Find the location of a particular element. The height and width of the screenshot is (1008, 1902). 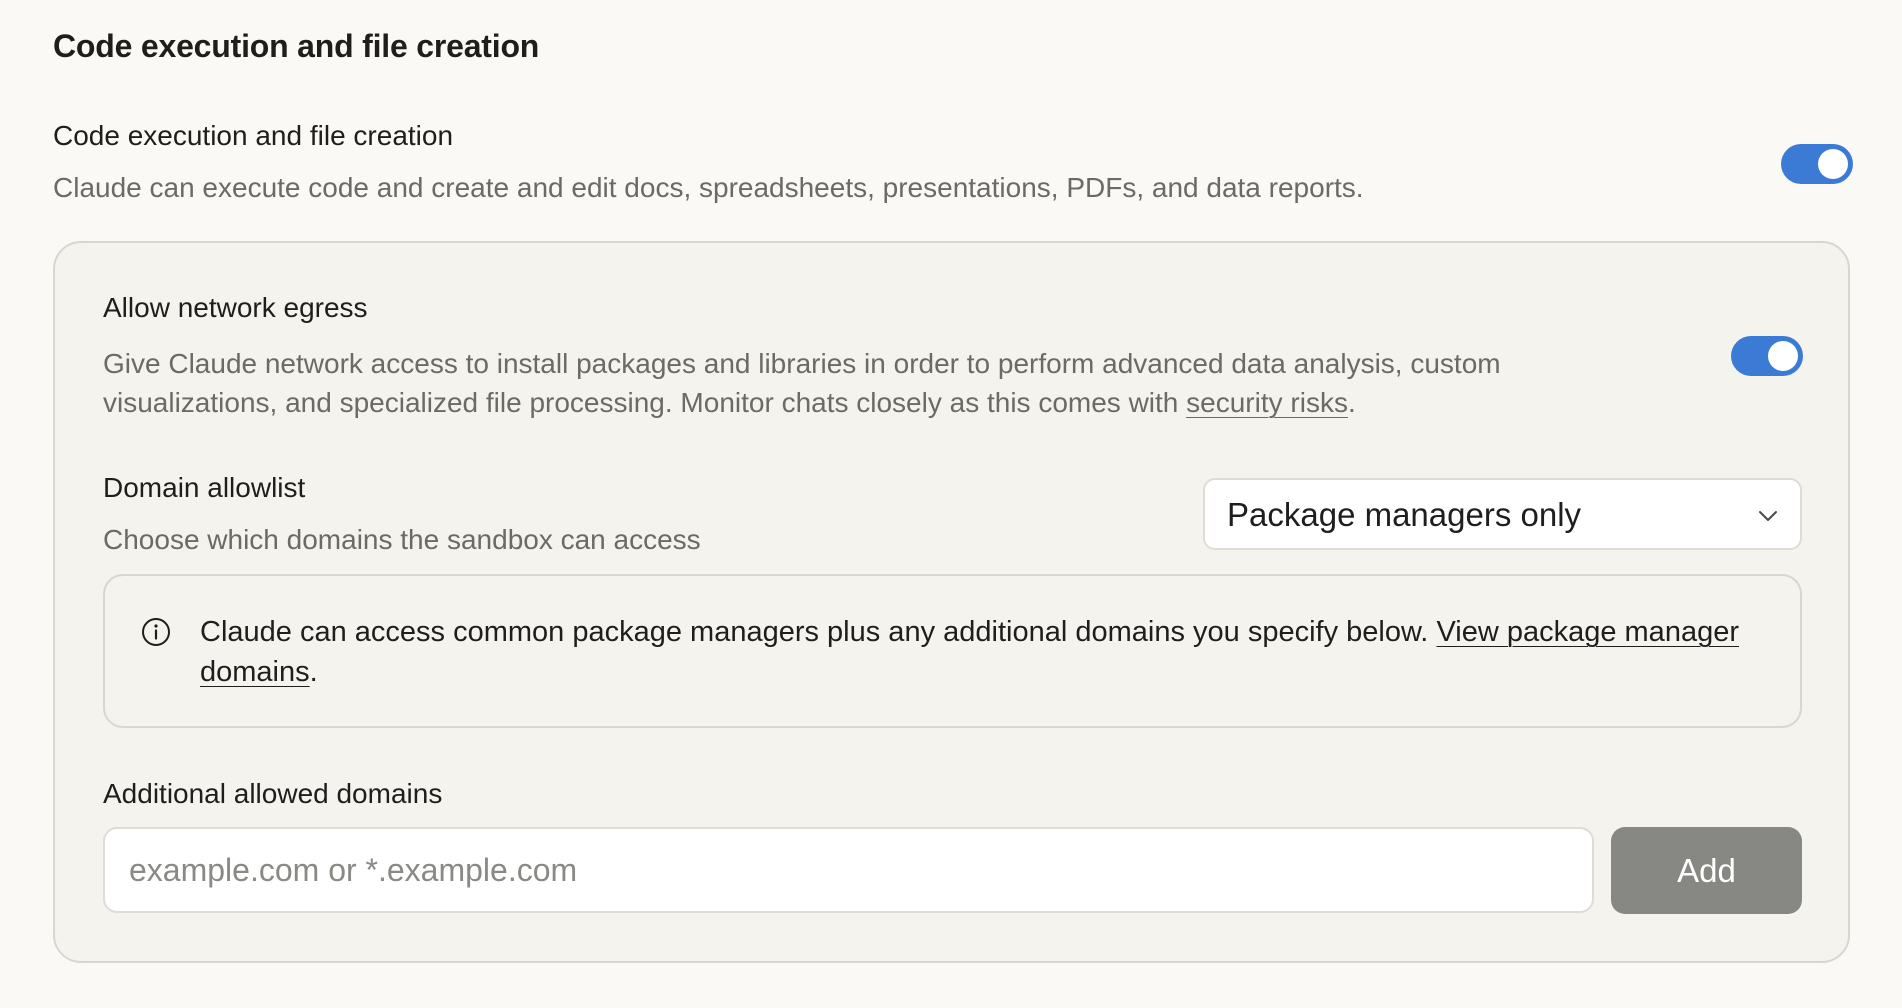

additional-domain-input is located at coordinates (848, 870).